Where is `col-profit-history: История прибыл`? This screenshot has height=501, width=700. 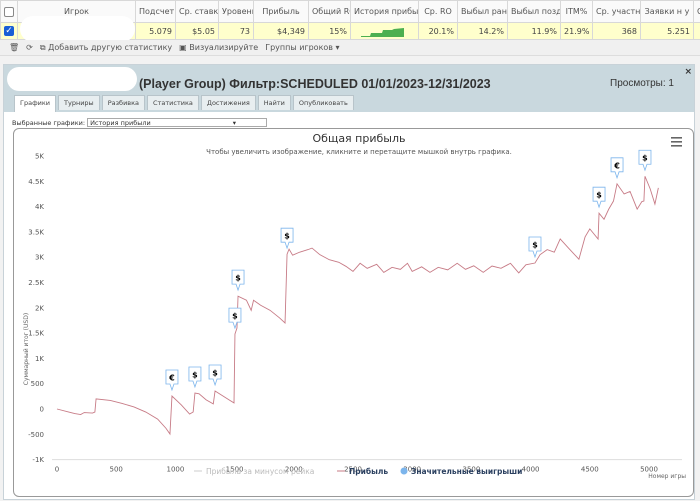
col-profit-history: История прибыл is located at coordinates (384, 11).